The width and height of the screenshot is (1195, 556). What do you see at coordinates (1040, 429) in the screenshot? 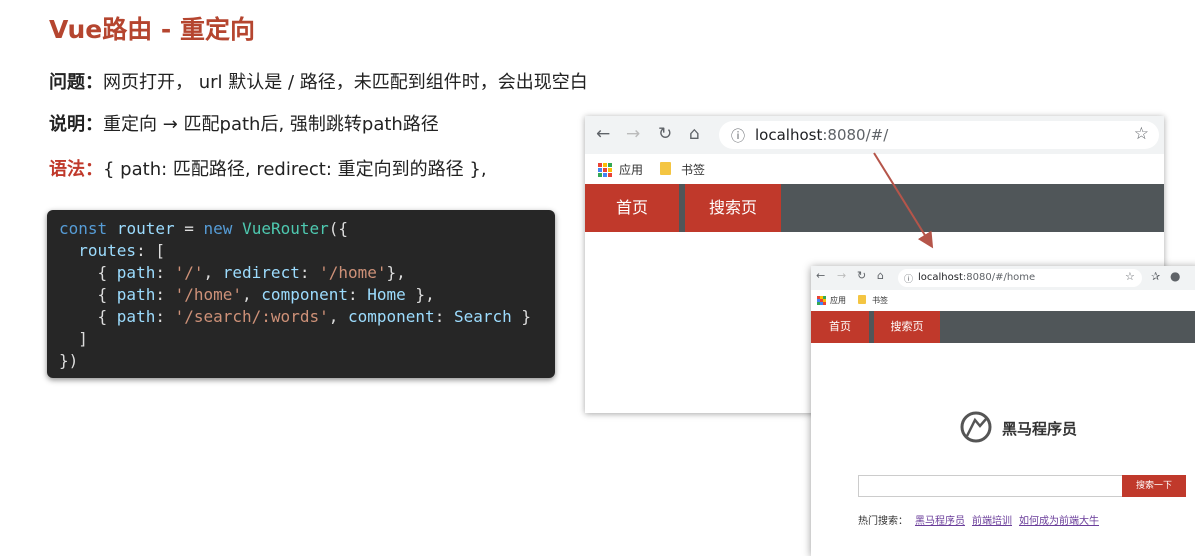
I see `brand-name: 黑马程序员` at bounding box center [1040, 429].